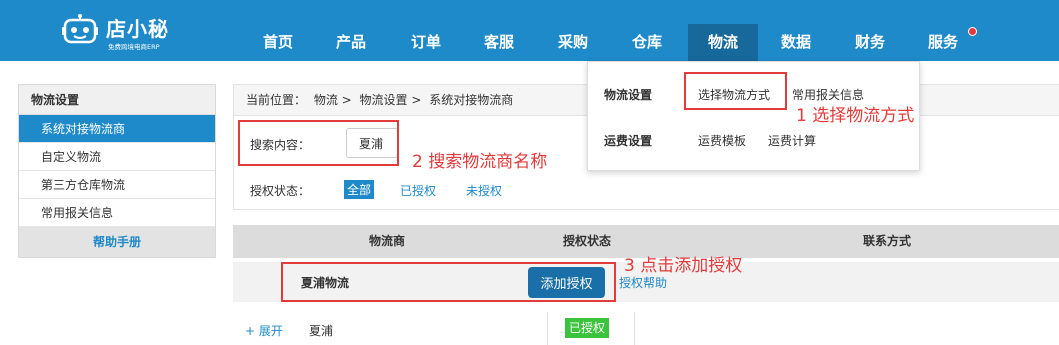 The image size is (1059, 345). I want to click on column-header-contact: 联系方式, so click(887, 241).